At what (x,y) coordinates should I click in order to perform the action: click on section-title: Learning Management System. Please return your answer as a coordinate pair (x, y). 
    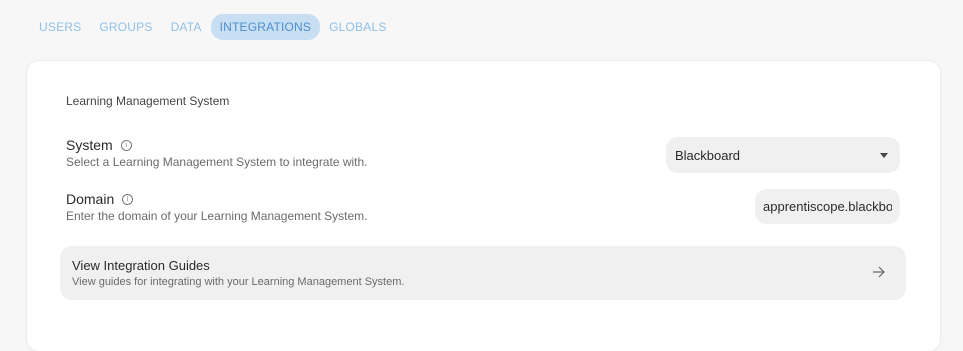
    Looking at the image, I should click on (148, 101).